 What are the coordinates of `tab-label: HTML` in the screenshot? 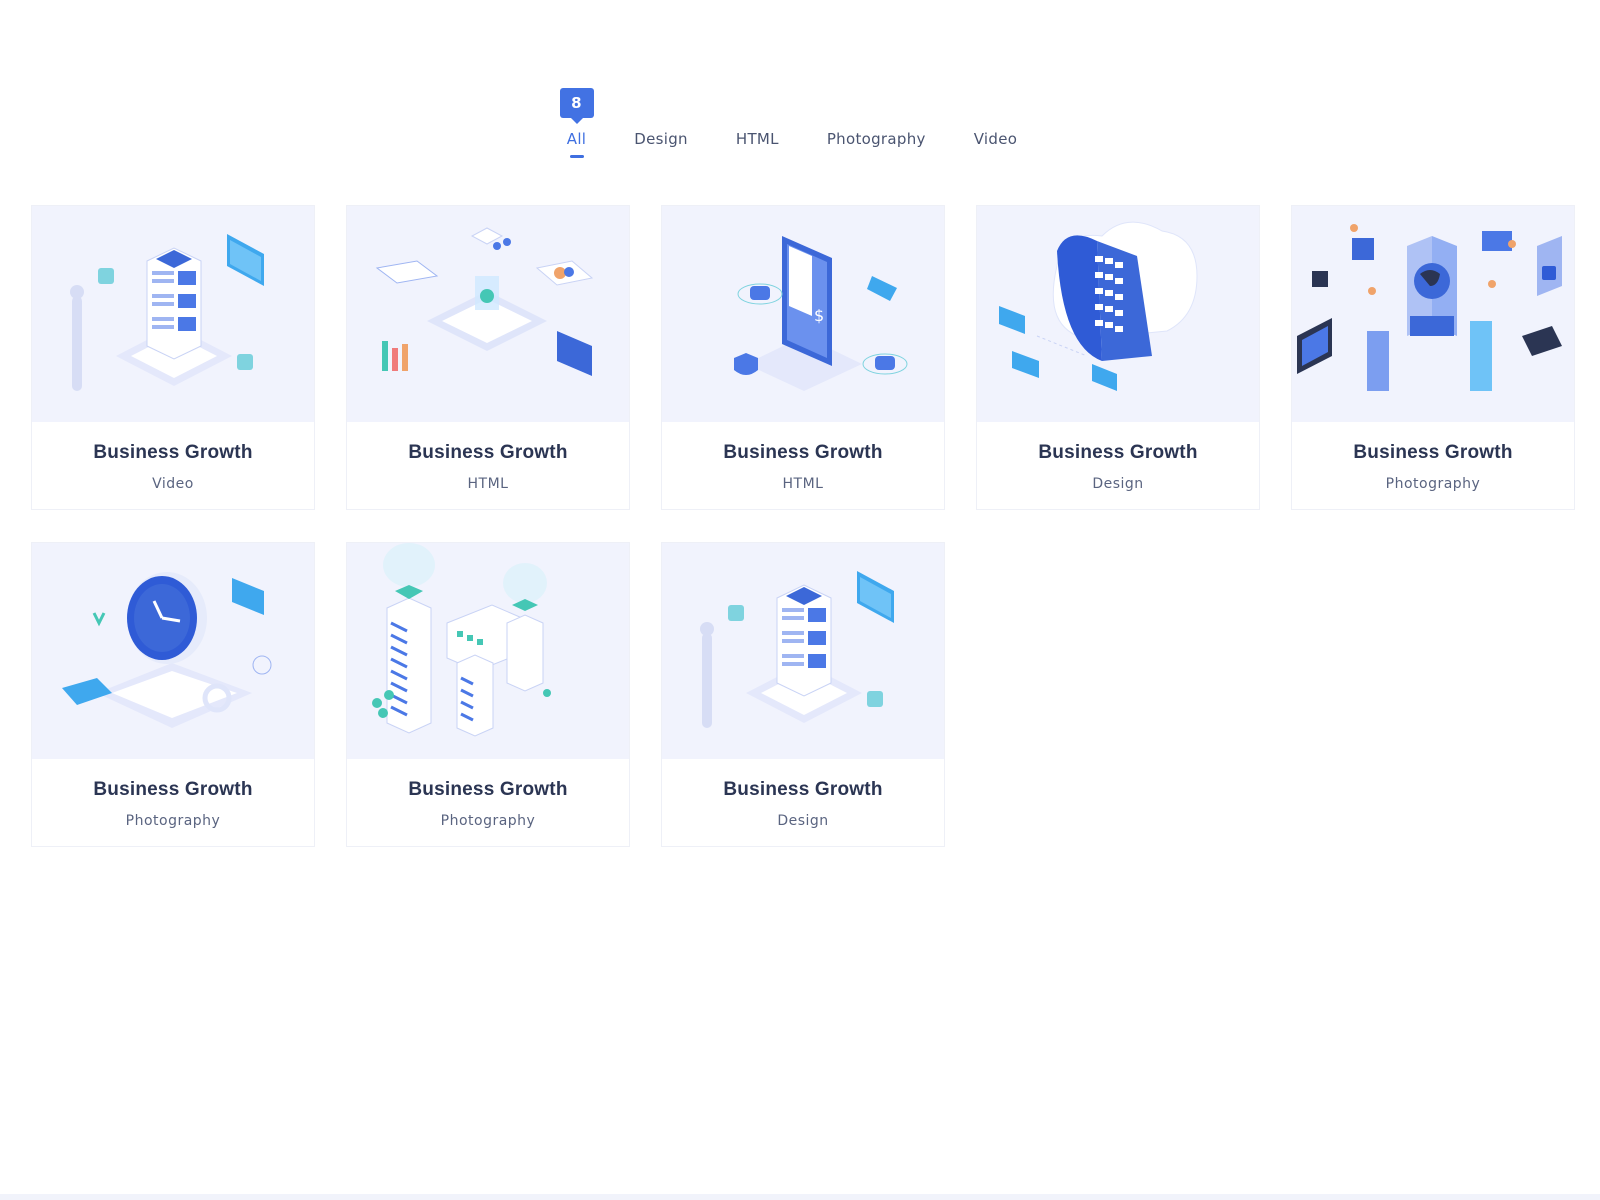 It's located at (757, 139).